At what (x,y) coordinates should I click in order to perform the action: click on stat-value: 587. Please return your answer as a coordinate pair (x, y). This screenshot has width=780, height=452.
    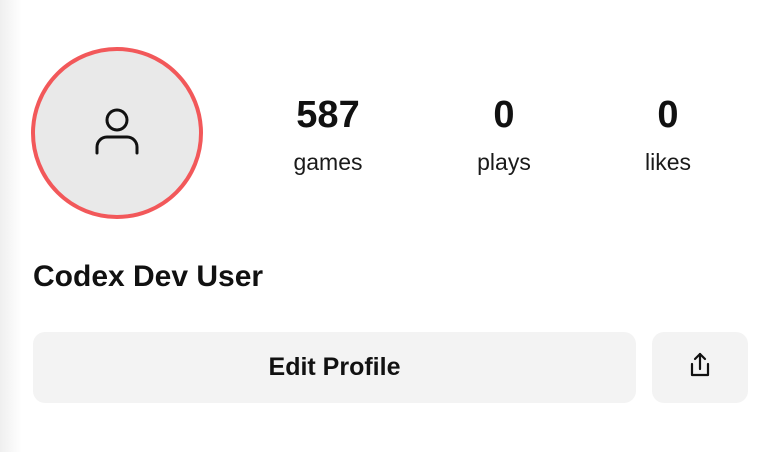
    Looking at the image, I should click on (328, 115).